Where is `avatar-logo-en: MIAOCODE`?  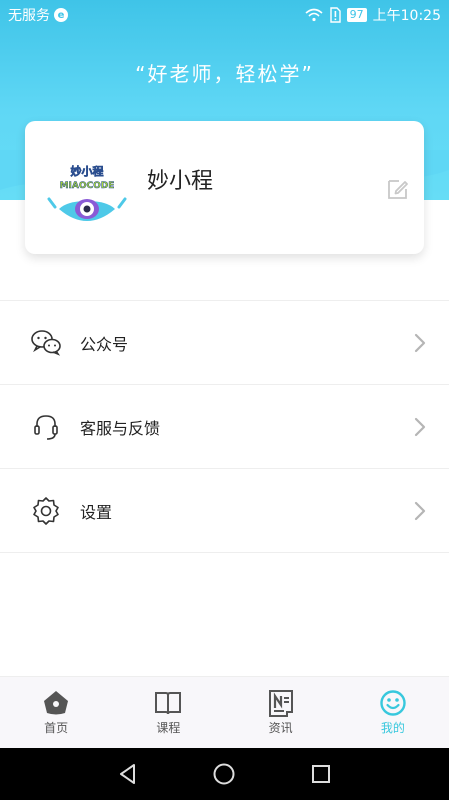 avatar-logo-en: MIAOCODE is located at coordinates (87, 186).